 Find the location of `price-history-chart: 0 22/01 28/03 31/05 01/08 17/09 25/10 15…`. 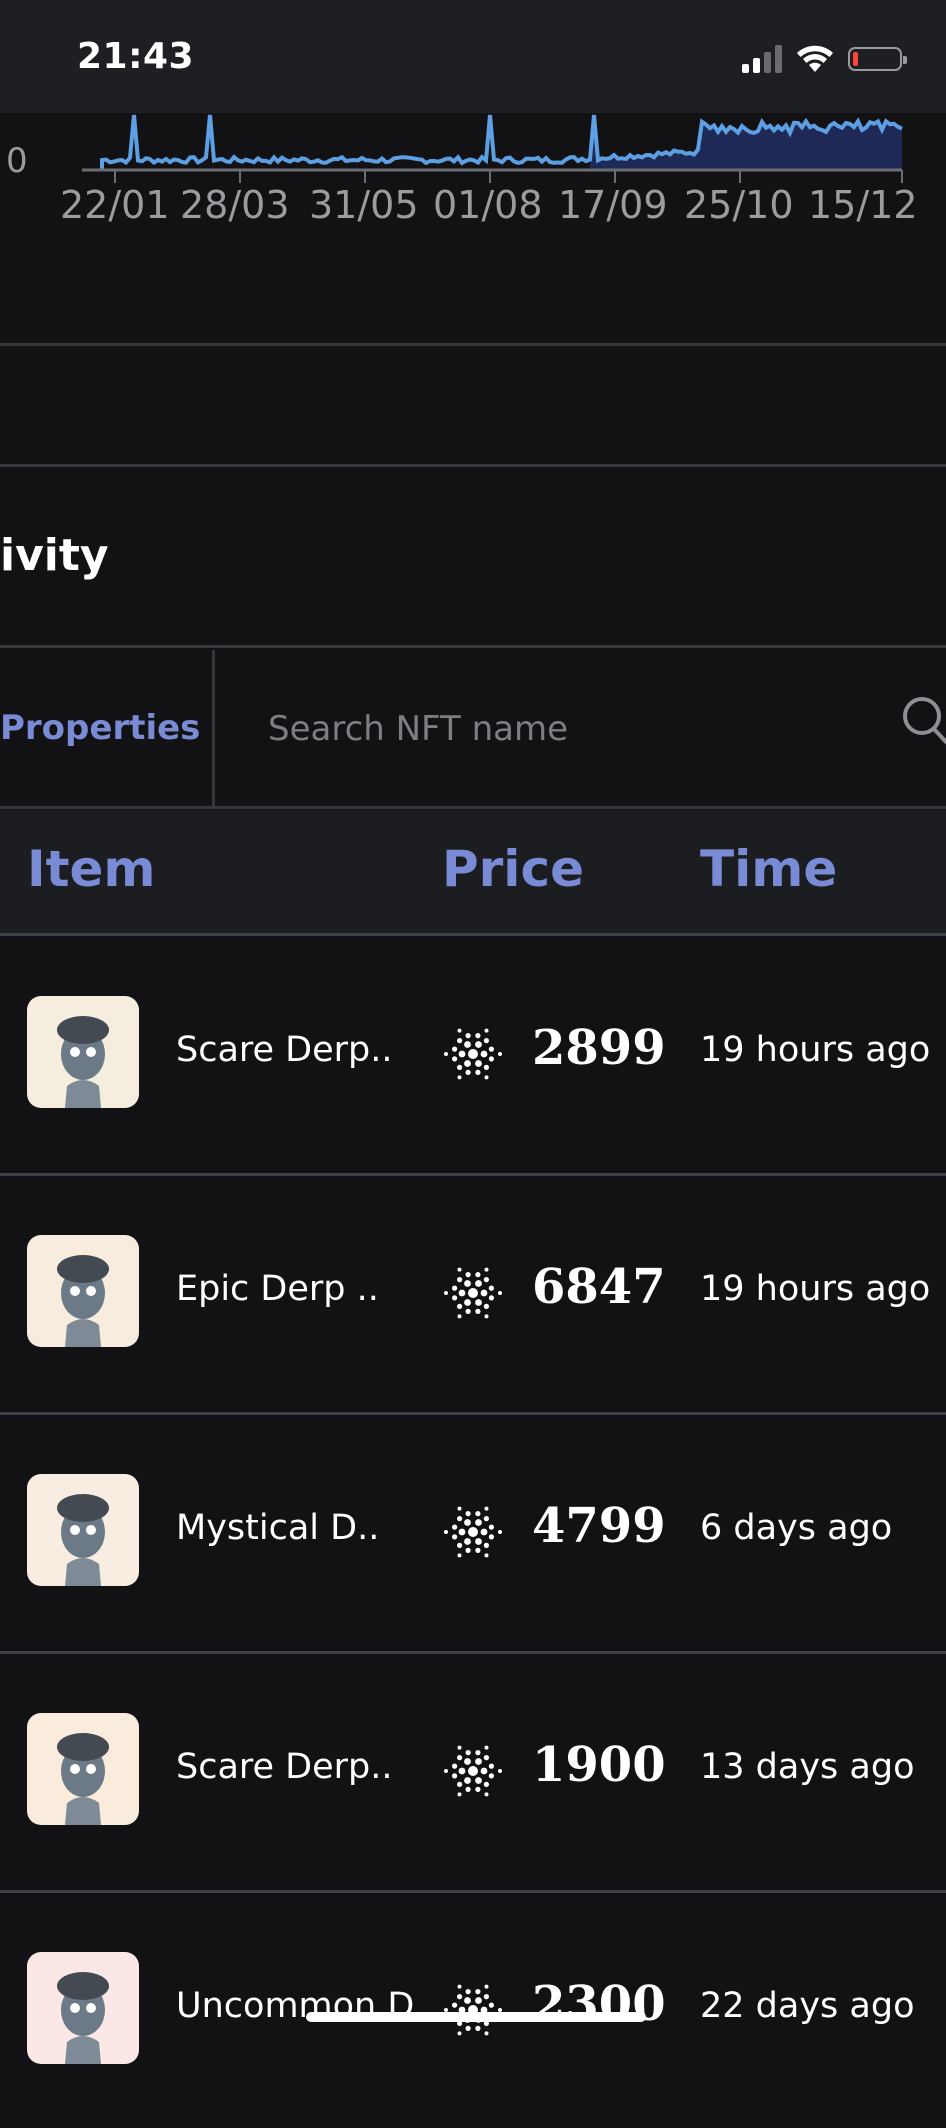

price-history-chart: 0 22/01 28/03 31/05 01/08 17/09 25/10 15… is located at coordinates (473, 173).